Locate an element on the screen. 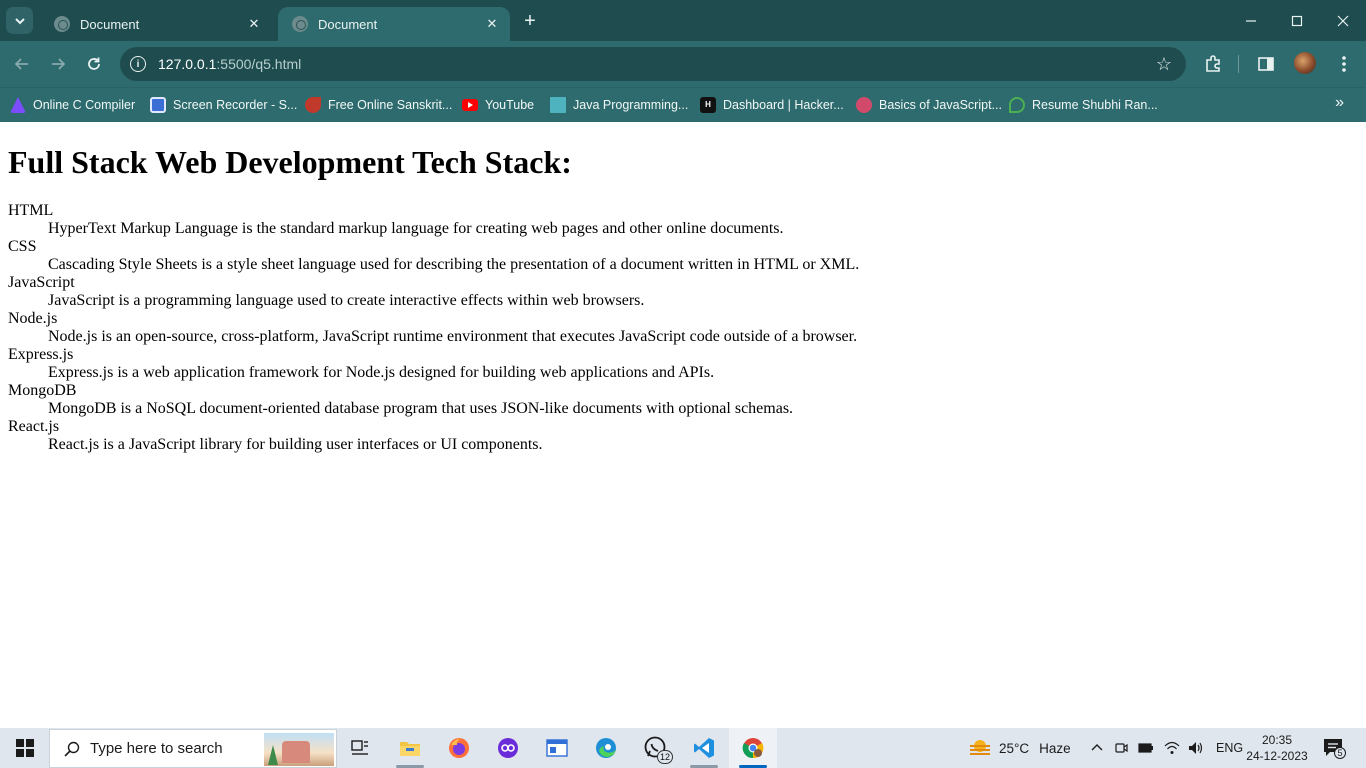 Image resolution: width=1366 pixels, height=768 pixels. battery-icon is located at coordinates (1146, 748).